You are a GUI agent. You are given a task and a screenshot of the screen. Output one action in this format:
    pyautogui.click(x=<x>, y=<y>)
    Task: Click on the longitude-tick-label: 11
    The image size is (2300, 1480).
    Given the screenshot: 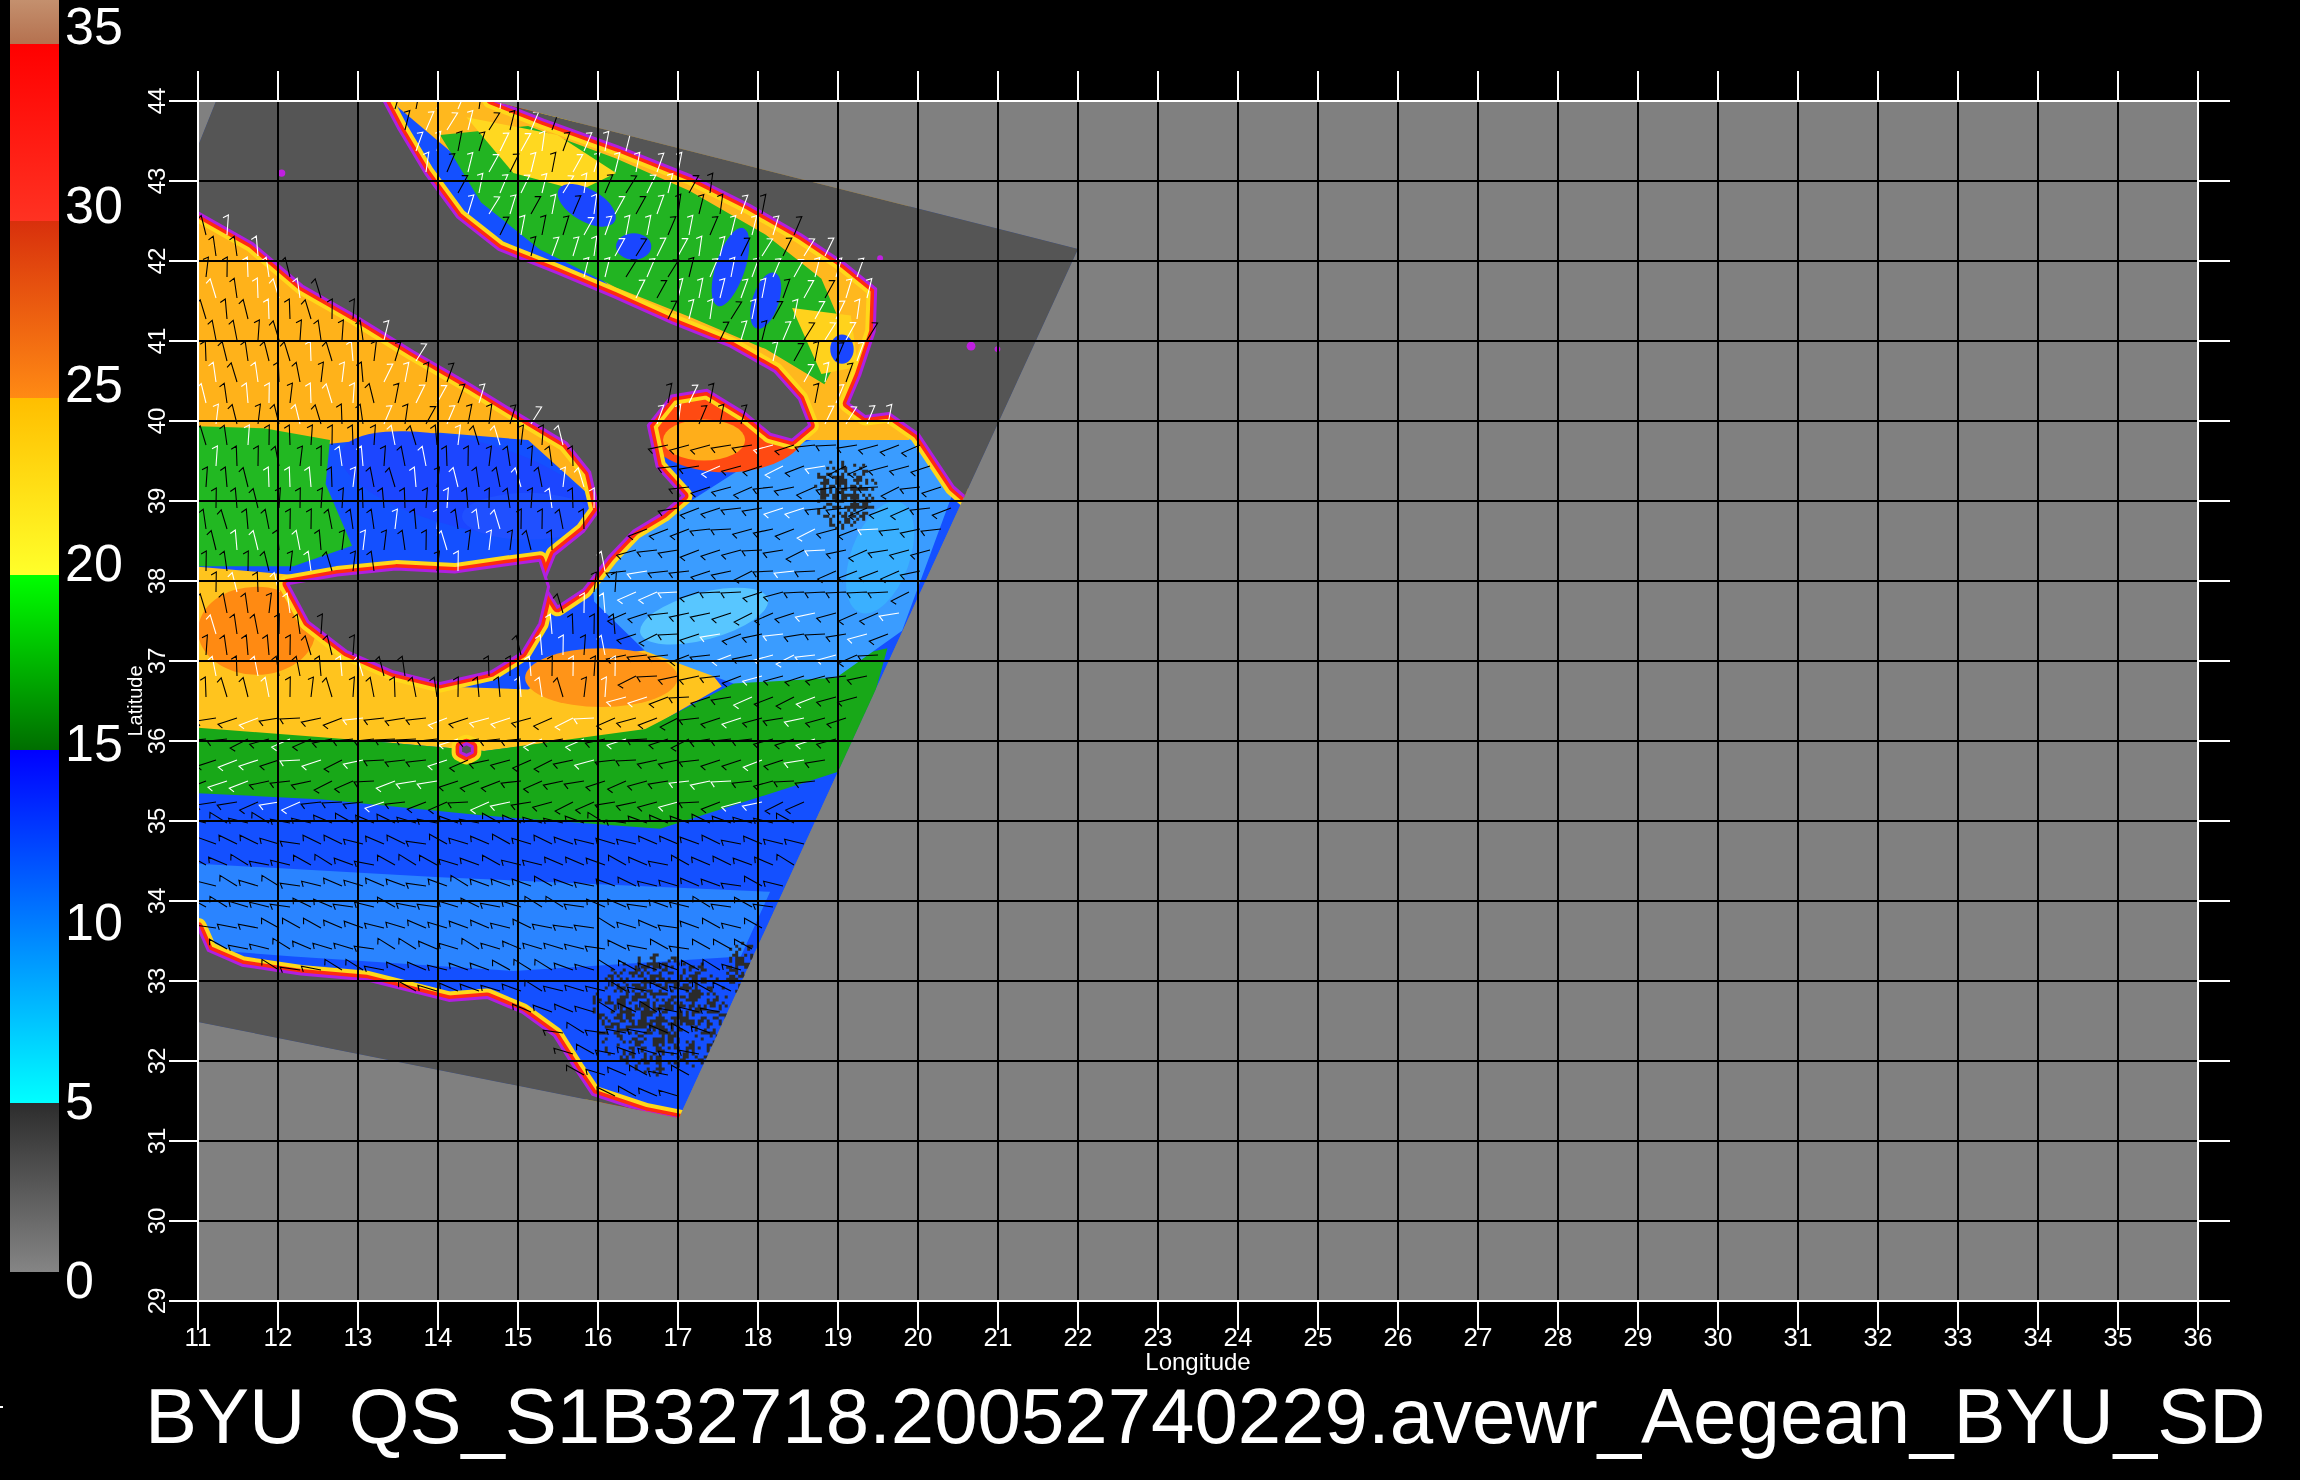 What is the action you would take?
    pyautogui.click(x=198, y=1337)
    